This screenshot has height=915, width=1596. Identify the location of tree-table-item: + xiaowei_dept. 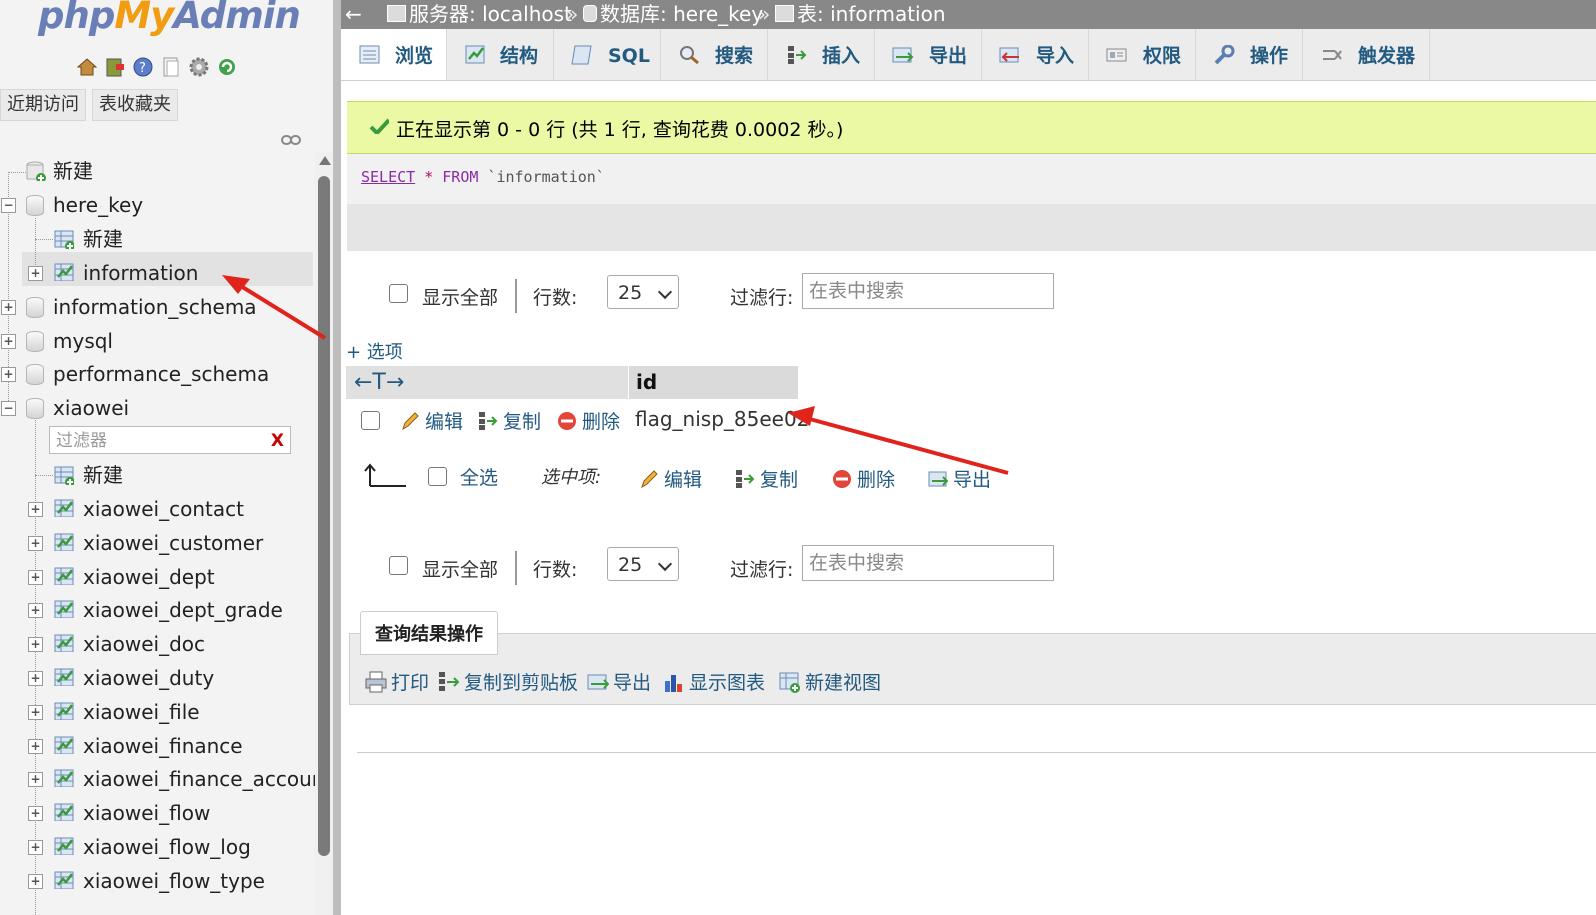
(157, 577).